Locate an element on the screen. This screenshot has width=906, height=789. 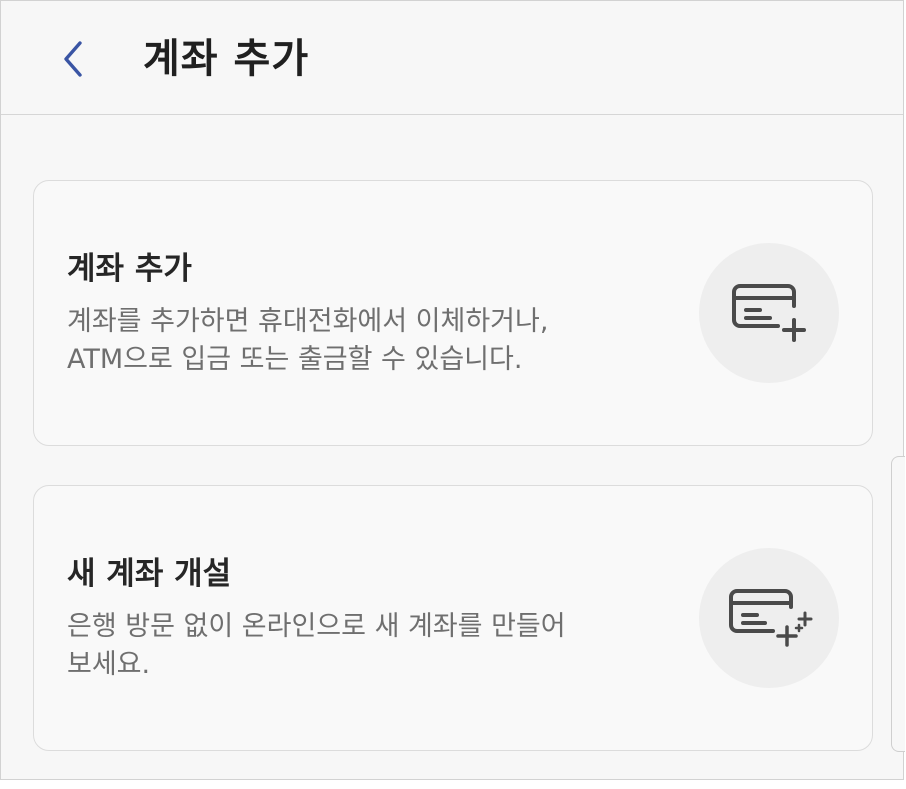
card-description-line: 계좌를 추가하면 휴대전화에서 이체하거나, is located at coordinates (308, 321).